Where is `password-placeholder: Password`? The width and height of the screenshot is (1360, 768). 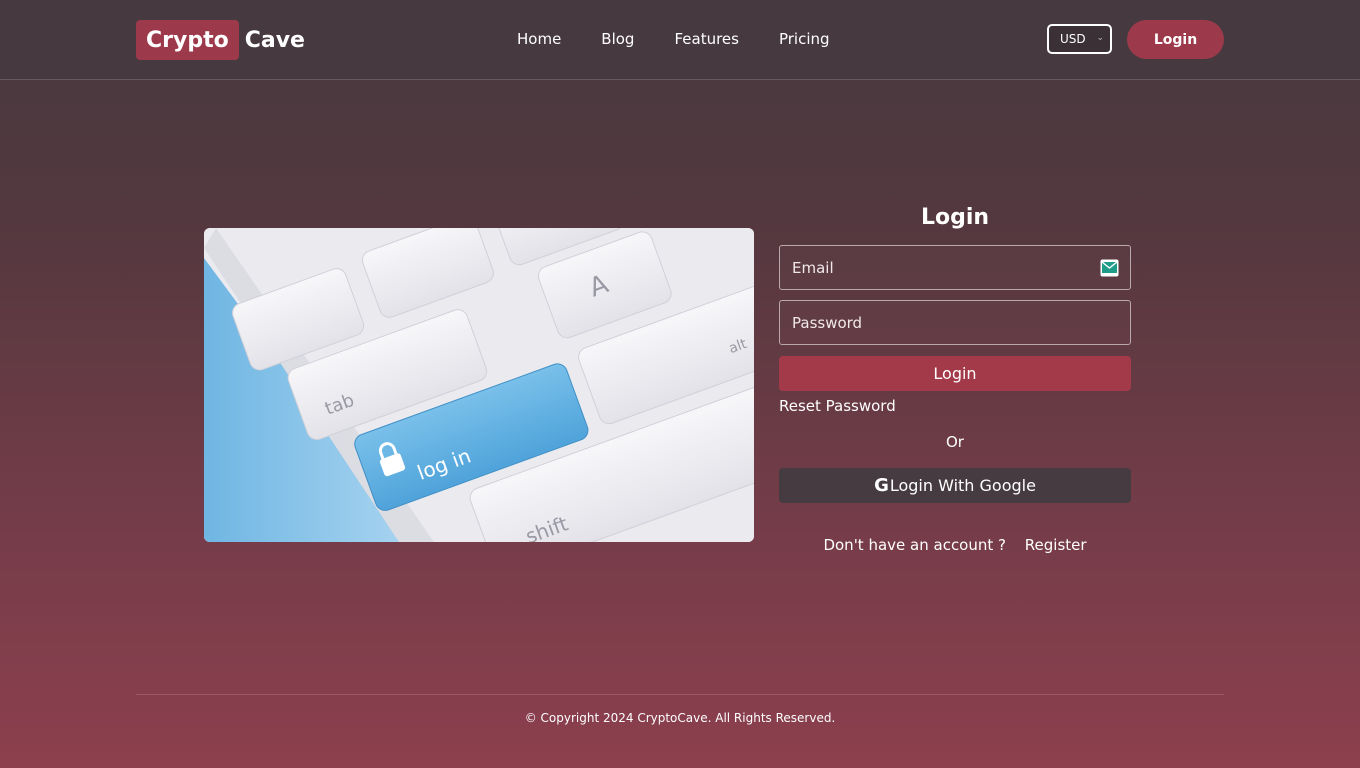
password-placeholder: Password is located at coordinates (827, 322).